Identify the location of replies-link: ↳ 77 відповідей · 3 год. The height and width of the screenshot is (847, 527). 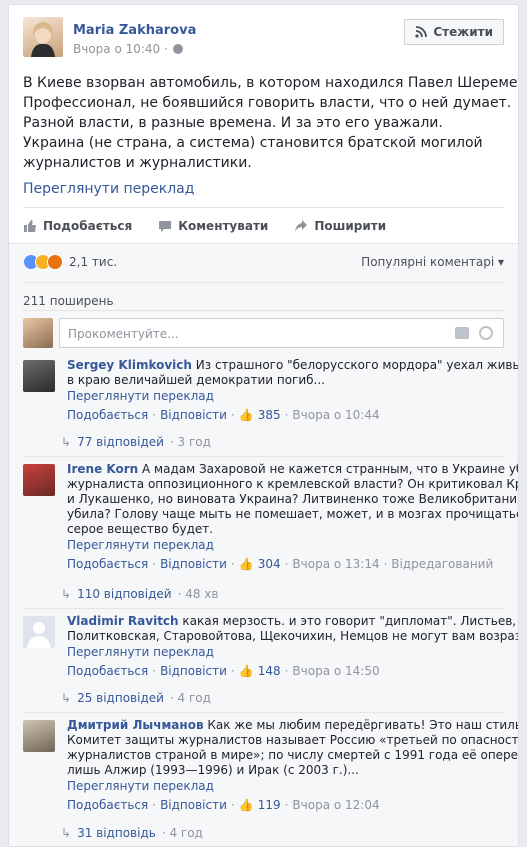
(136, 442).